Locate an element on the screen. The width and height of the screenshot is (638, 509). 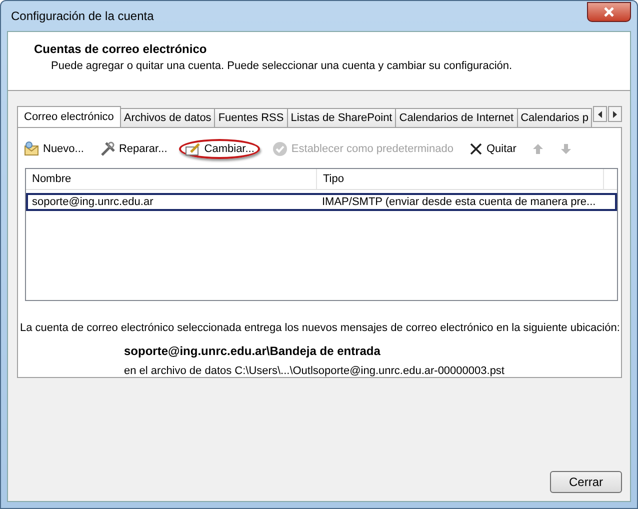
table-cell-text: soporte@ing.unrc.edu.ar is located at coordinates (92, 202).